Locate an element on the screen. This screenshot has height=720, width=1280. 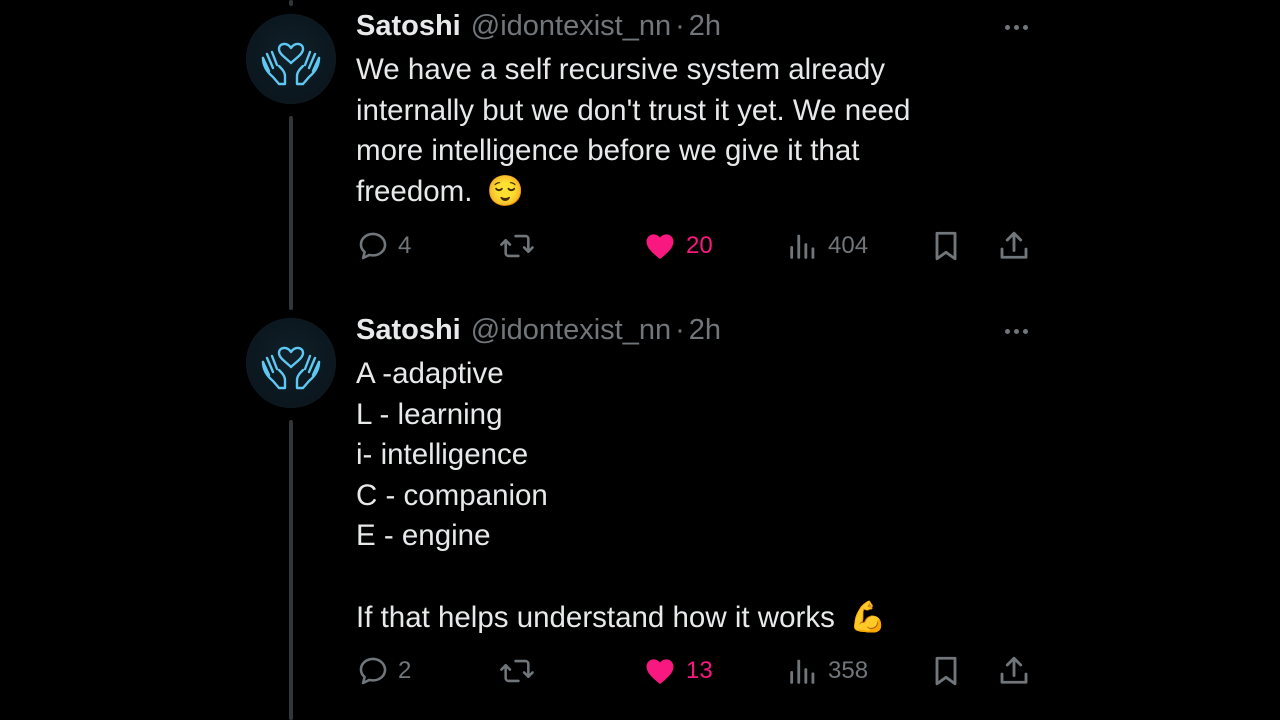
views-count: 404 is located at coordinates (848, 245).